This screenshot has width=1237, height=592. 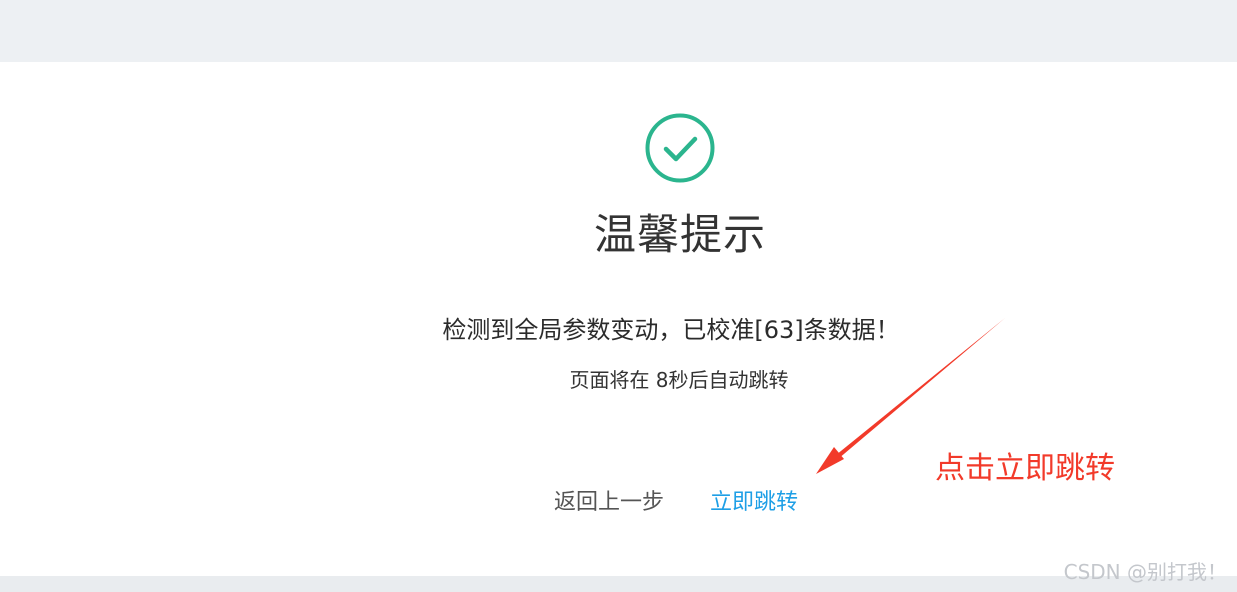 What do you see at coordinates (609, 503) in the screenshot?
I see `back-button: 返回上一步` at bounding box center [609, 503].